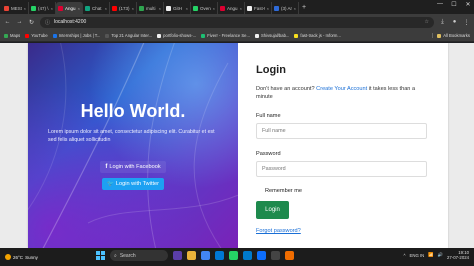 The height and width of the screenshot is (266, 474). What do you see at coordinates (19, 22) in the screenshot?
I see `forward-arrow-icon: →` at bounding box center [19, 22].